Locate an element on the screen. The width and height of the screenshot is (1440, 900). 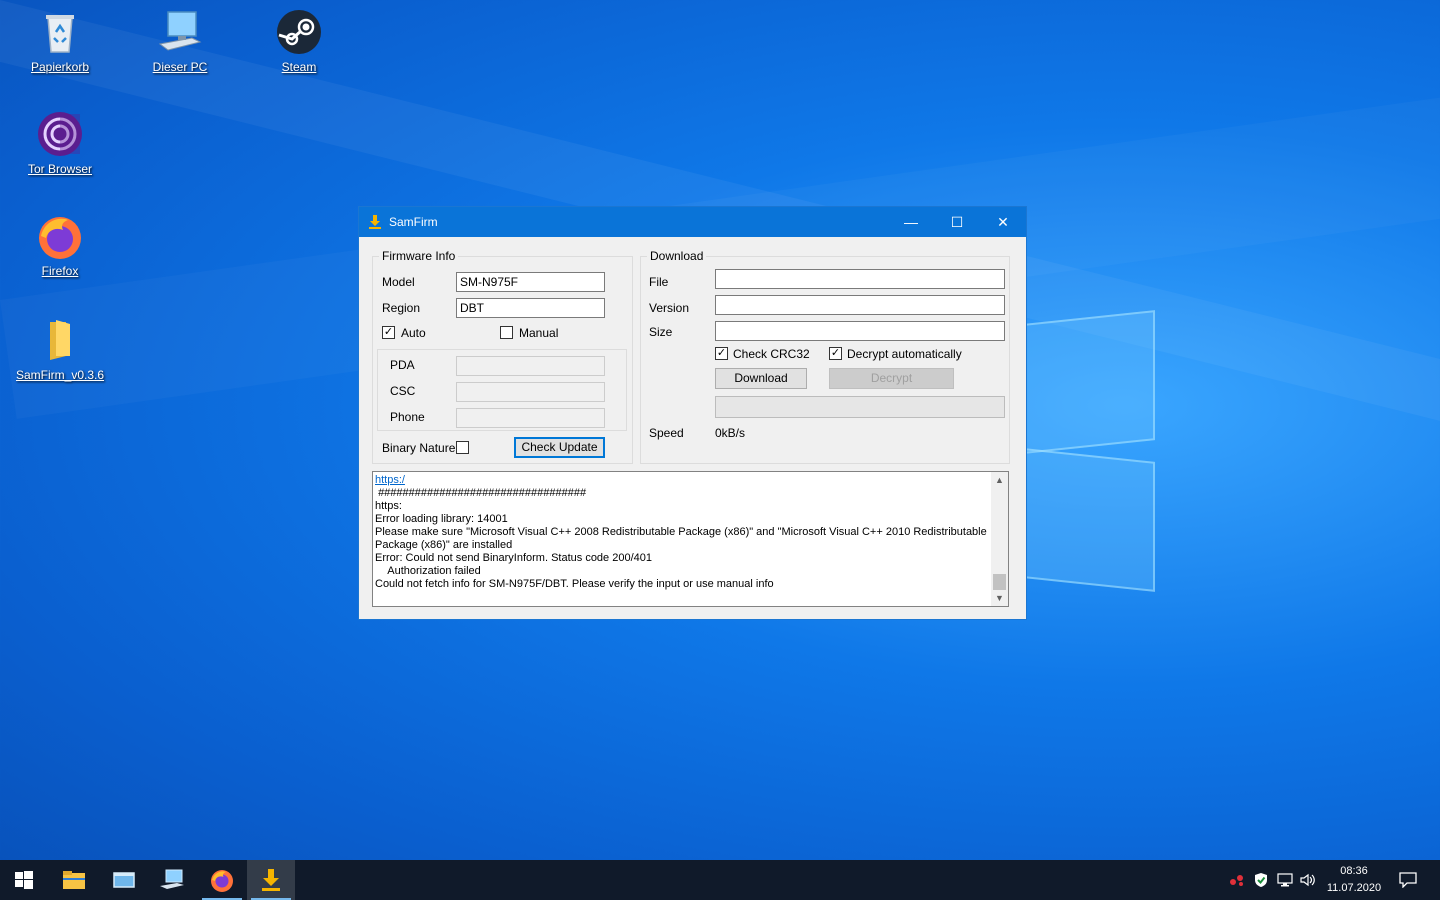
file-explorer-icon is located at coordinates (74, 880).